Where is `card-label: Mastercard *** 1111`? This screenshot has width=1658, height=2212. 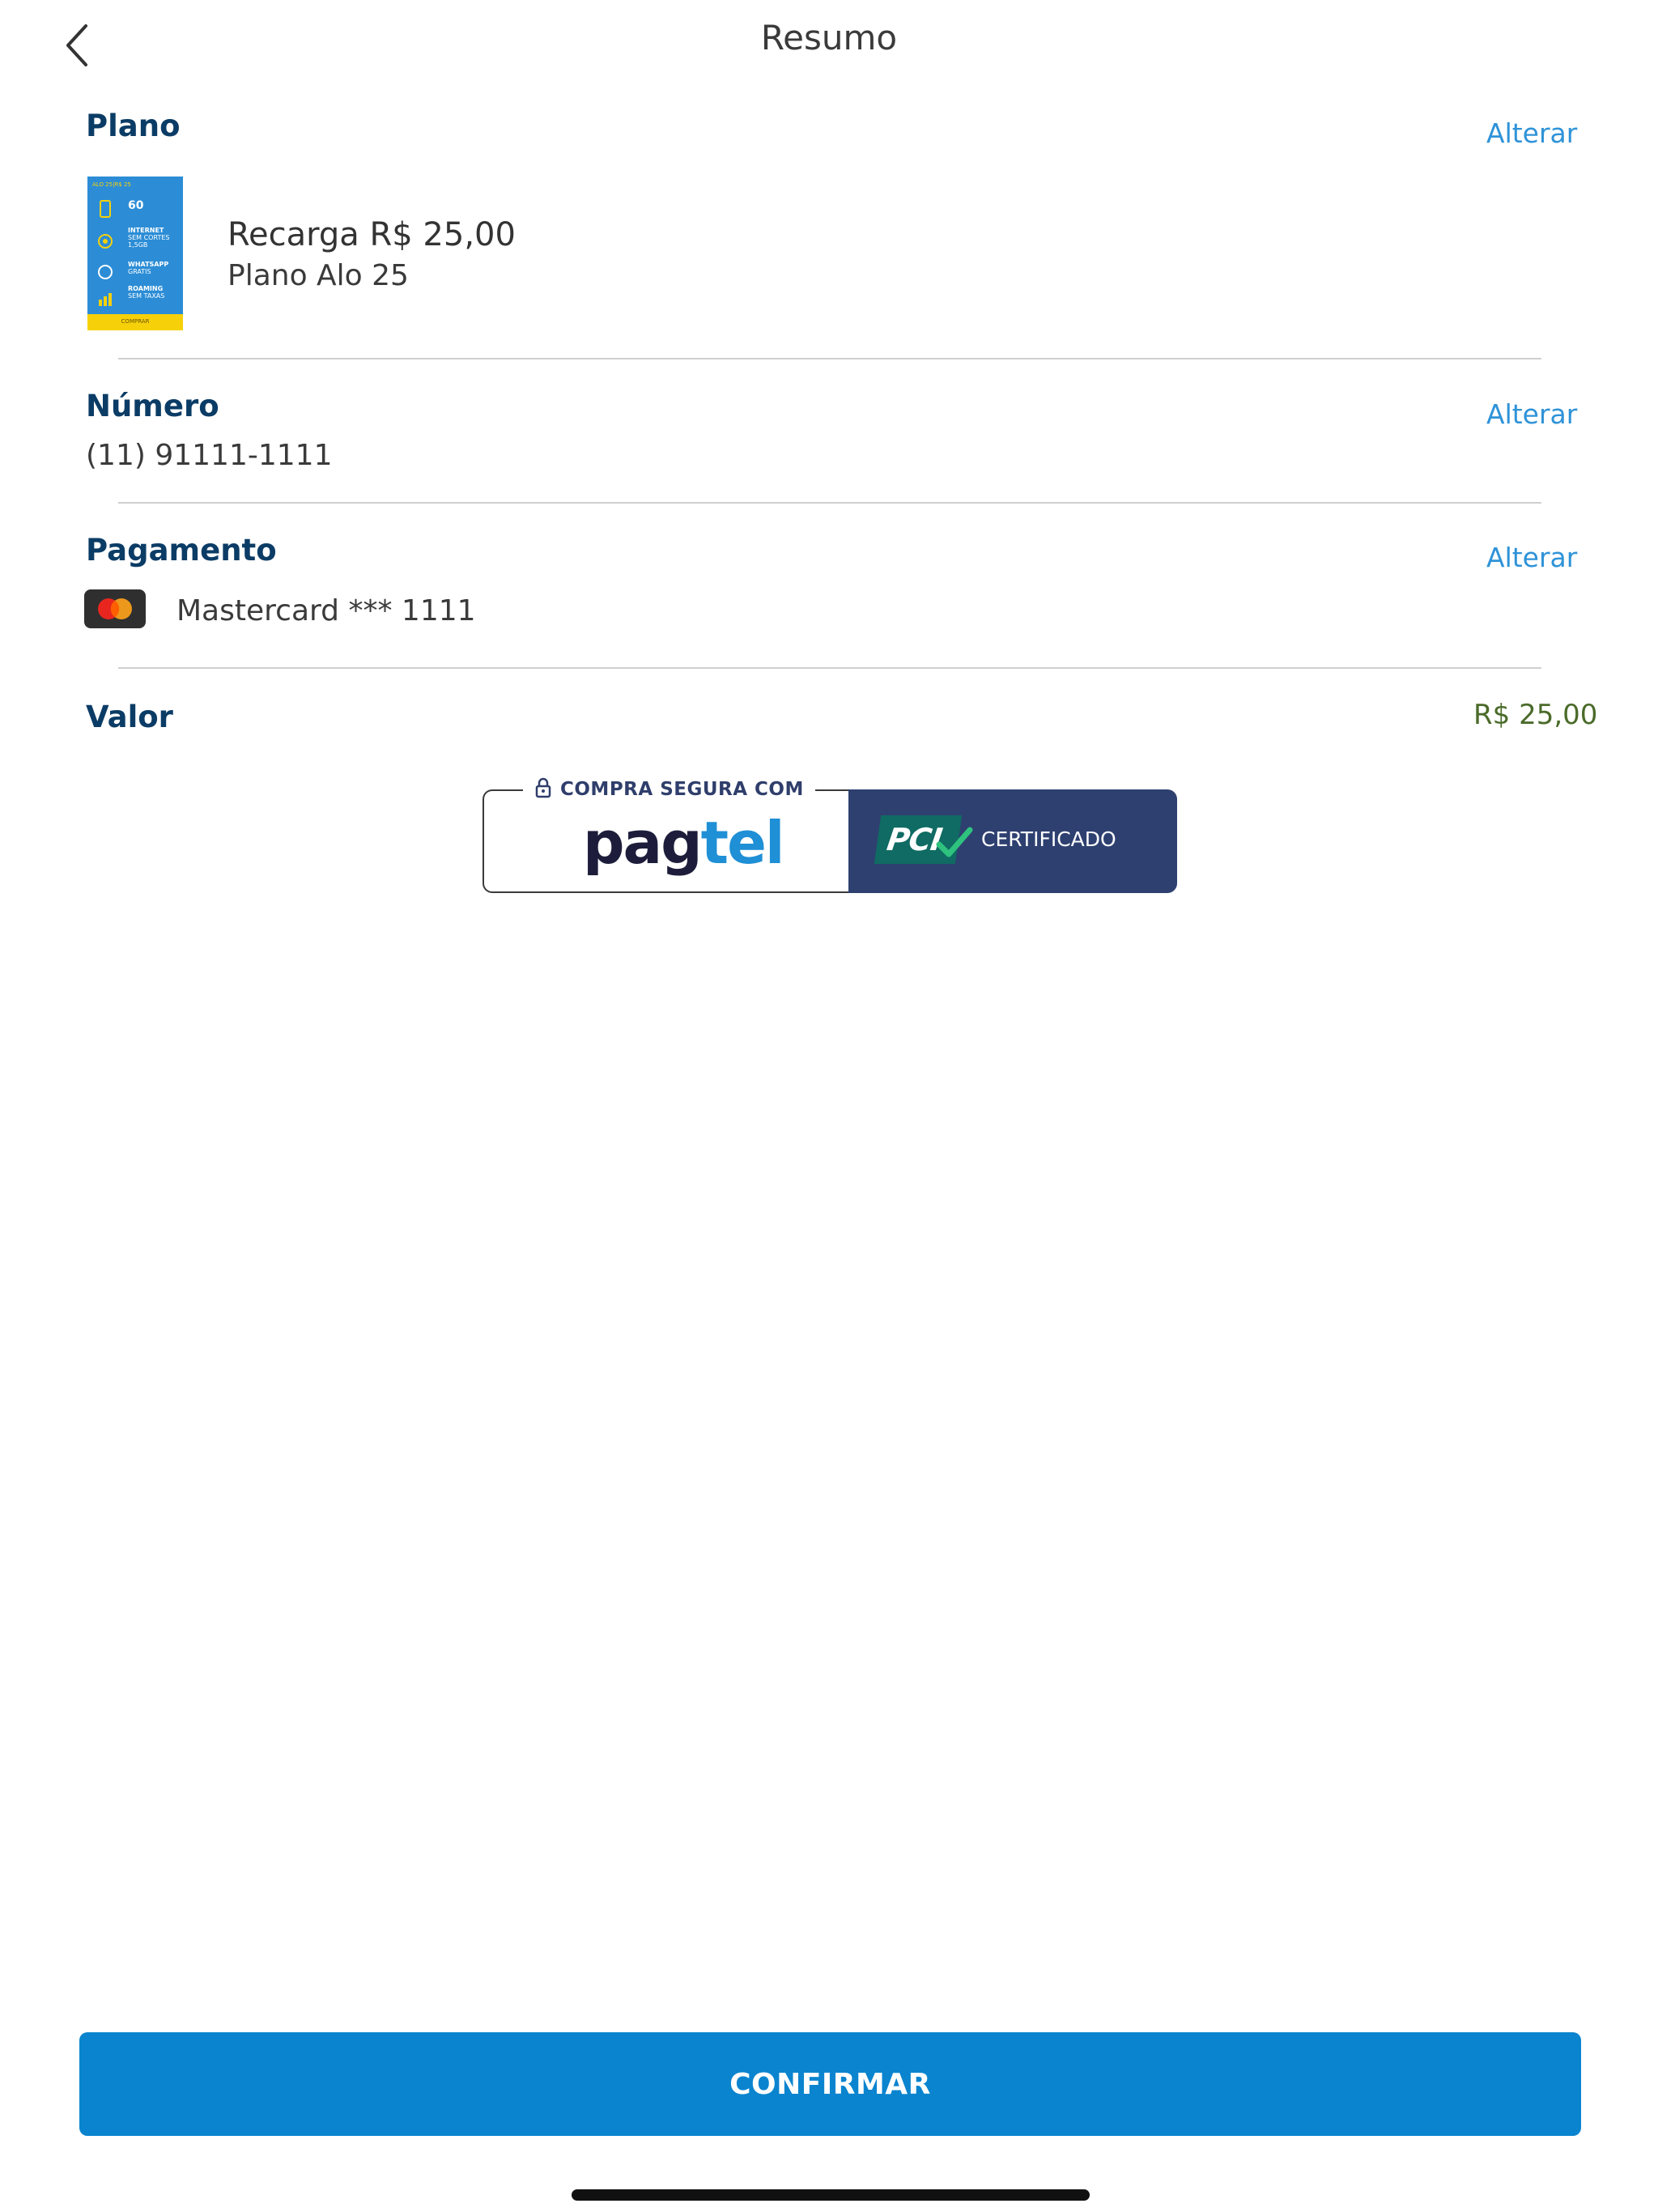
card-label: Mastercard *** 1111 is located at coordinates (326, 611).